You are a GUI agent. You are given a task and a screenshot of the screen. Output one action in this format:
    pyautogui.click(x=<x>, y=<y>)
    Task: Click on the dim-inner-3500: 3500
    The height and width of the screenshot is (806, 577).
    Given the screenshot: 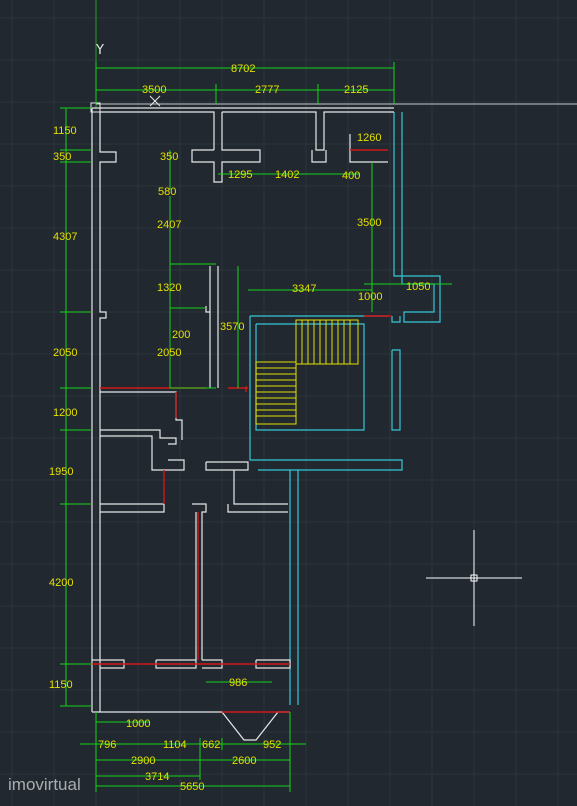 What is the action you would take?
    pyautogui.click(x=369, y=223)
    